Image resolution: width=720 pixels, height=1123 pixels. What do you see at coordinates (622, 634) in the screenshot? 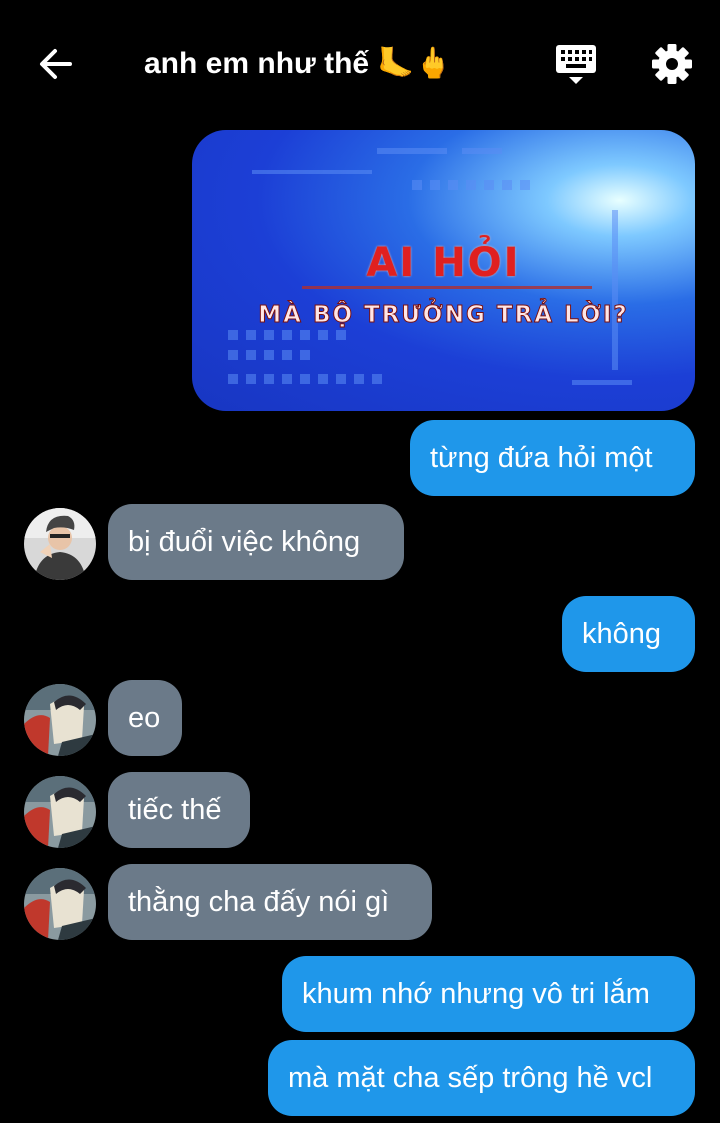
I see `message-text: không` at bounding box center [622, 634].